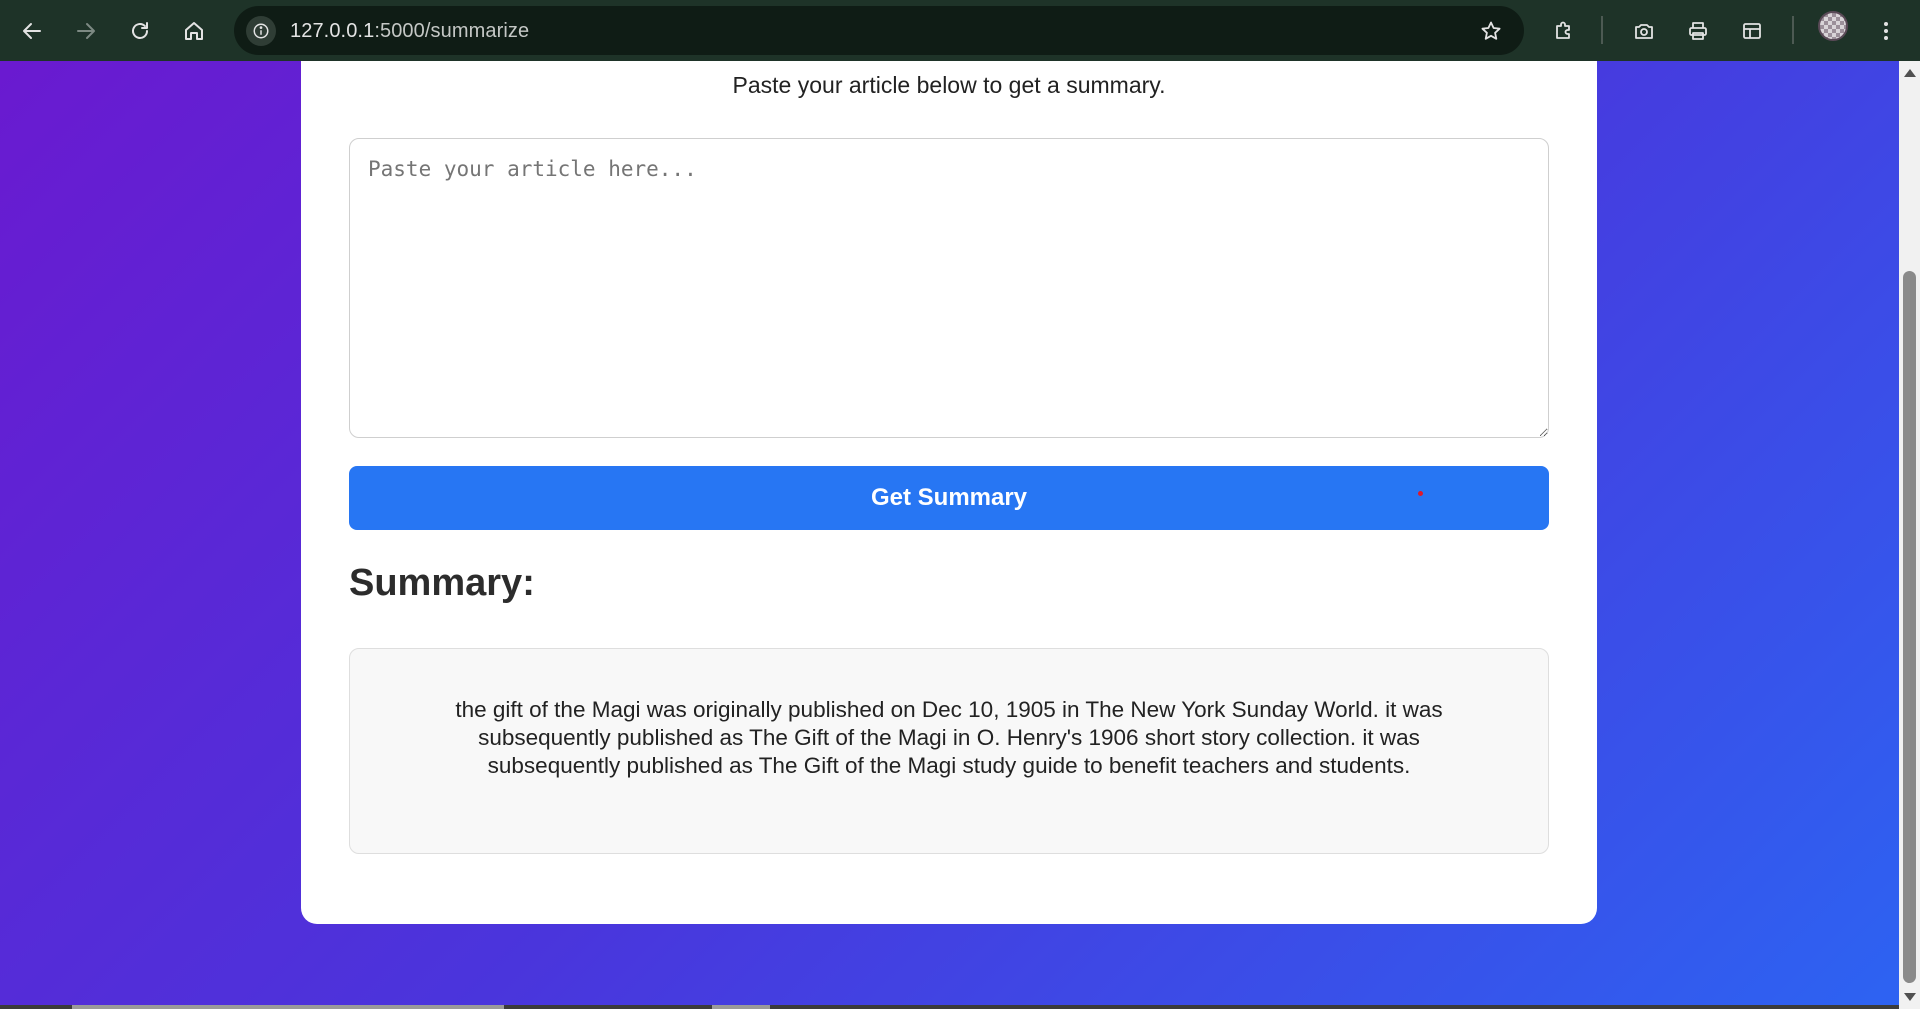 The width and height of the screenshot is (1920, 1009). I want to click on url-host: 127.0.0.1, so click(332, 31).